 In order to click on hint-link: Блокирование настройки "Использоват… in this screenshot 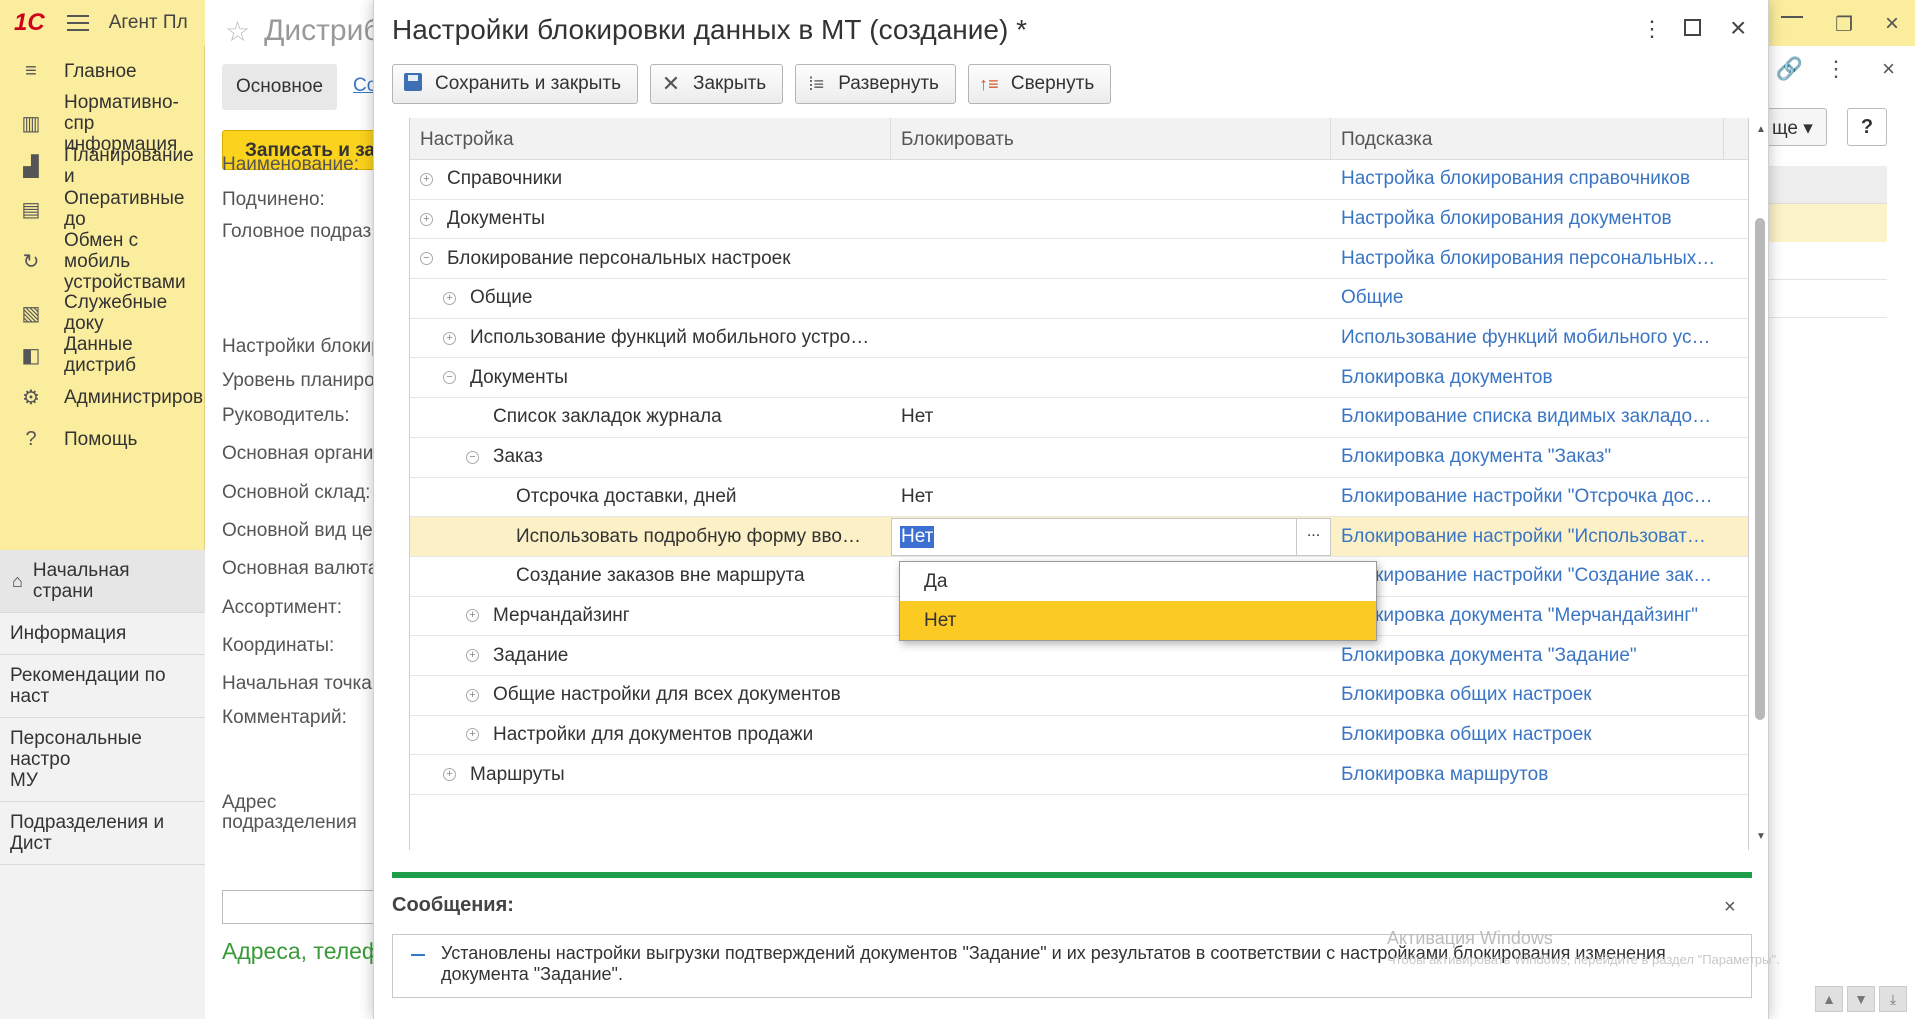, I will do `click(1527, 537)`.